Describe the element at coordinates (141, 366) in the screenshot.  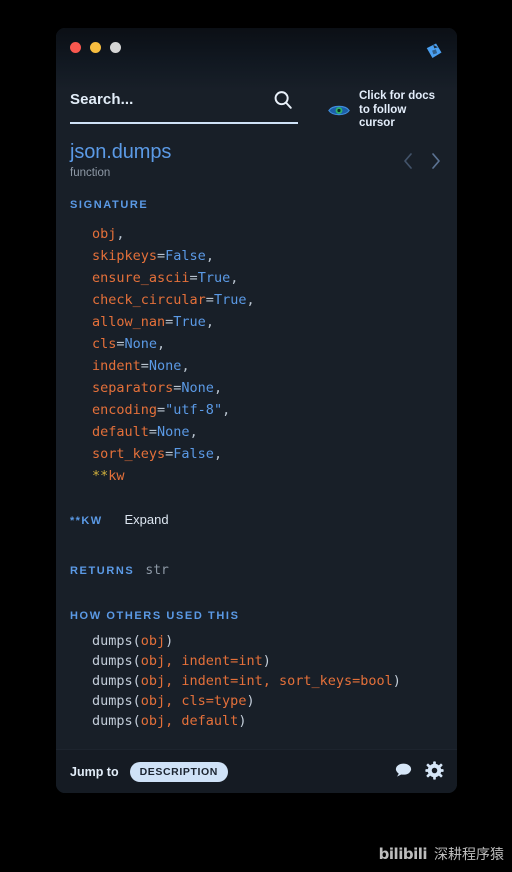
I see `signature-param-line: indent=None,` at that location.